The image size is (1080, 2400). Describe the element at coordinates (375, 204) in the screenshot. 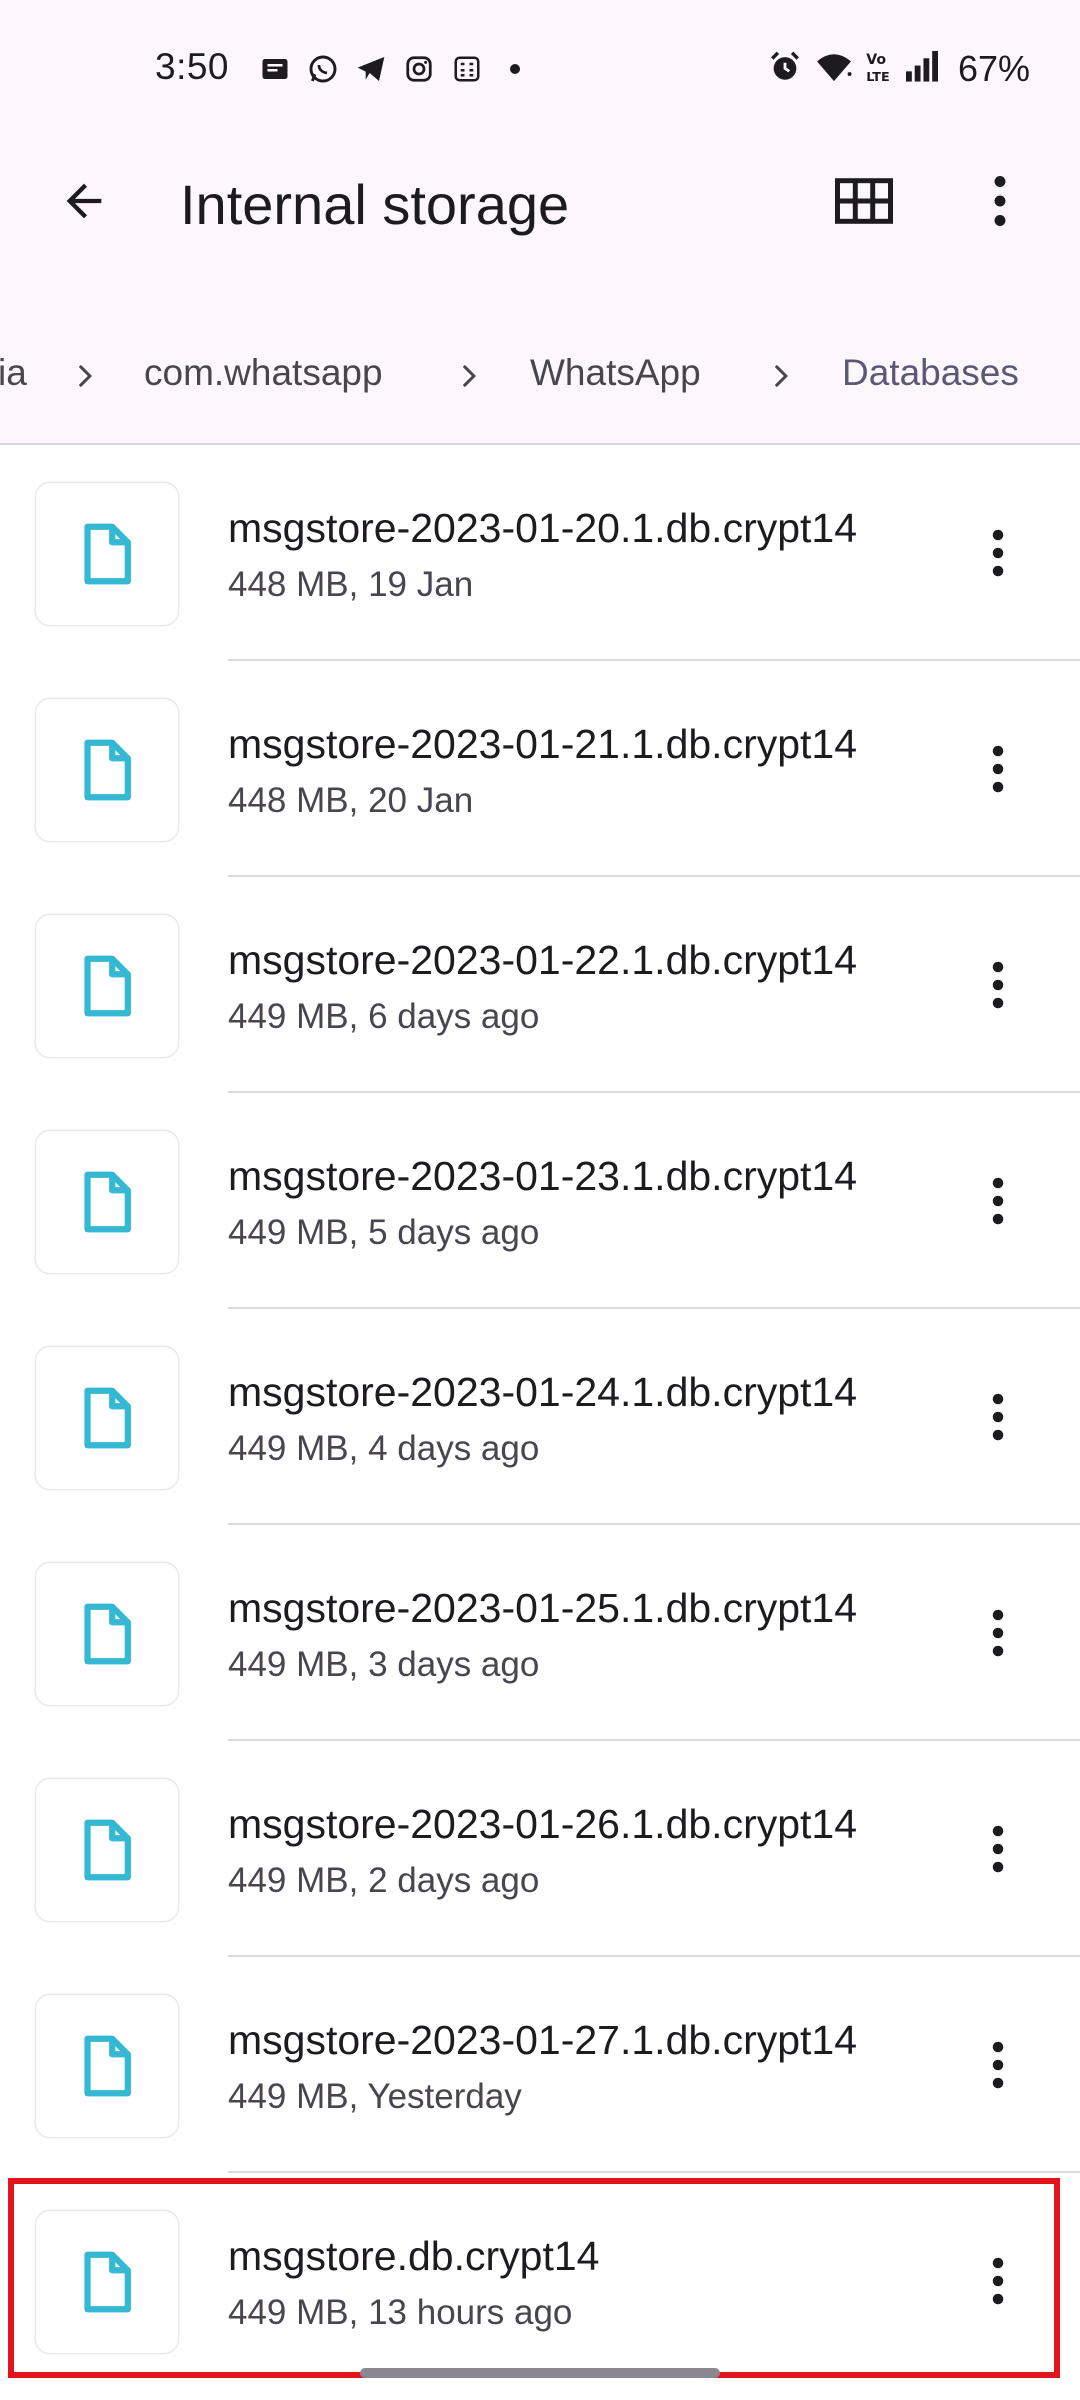

I see `page-title: Internal storage` at that location.